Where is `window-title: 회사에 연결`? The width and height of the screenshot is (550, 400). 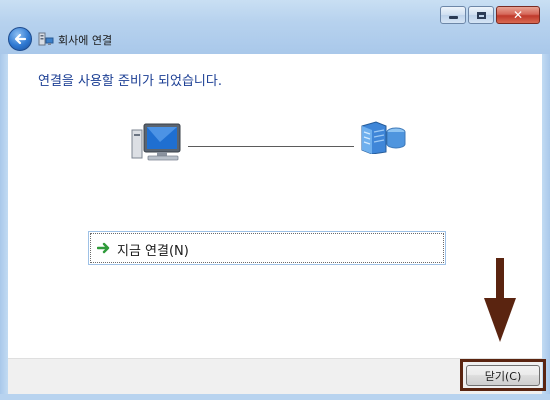 window-title: 회사에 연결 is located at coordinates (85, 40).